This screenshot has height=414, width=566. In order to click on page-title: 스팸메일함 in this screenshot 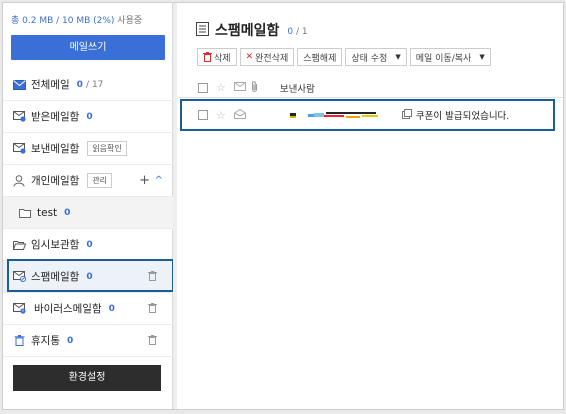, I will do `click(247, 31)`.